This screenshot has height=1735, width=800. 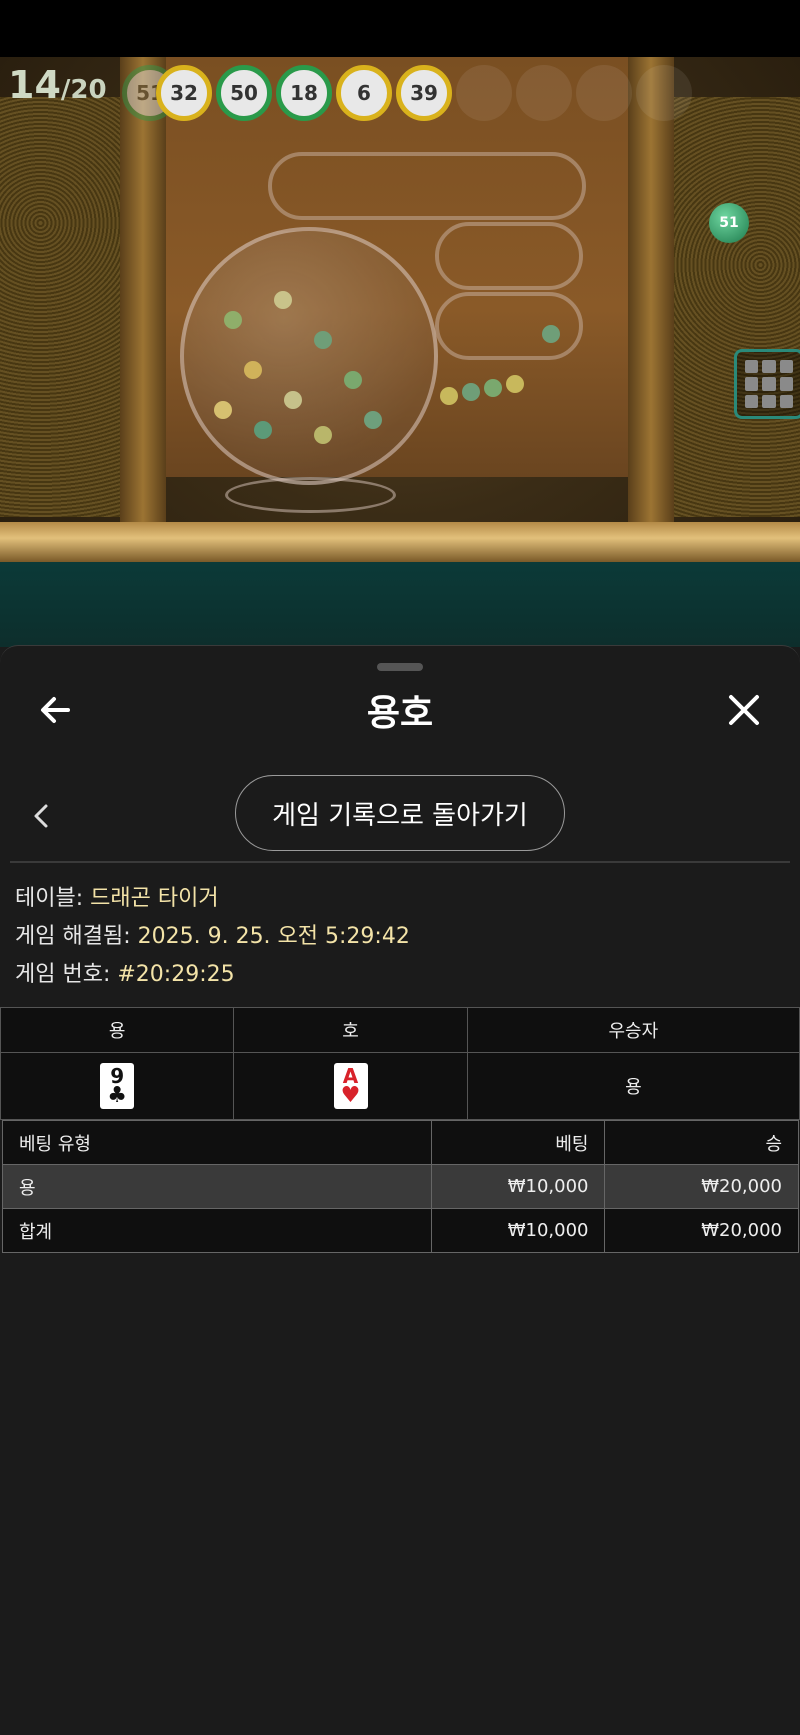 What do you see at coordinates (217, 1142) in the screenshot?
I see `bet-type-header: 베팅 유형` at bounding box center [217, 1142].